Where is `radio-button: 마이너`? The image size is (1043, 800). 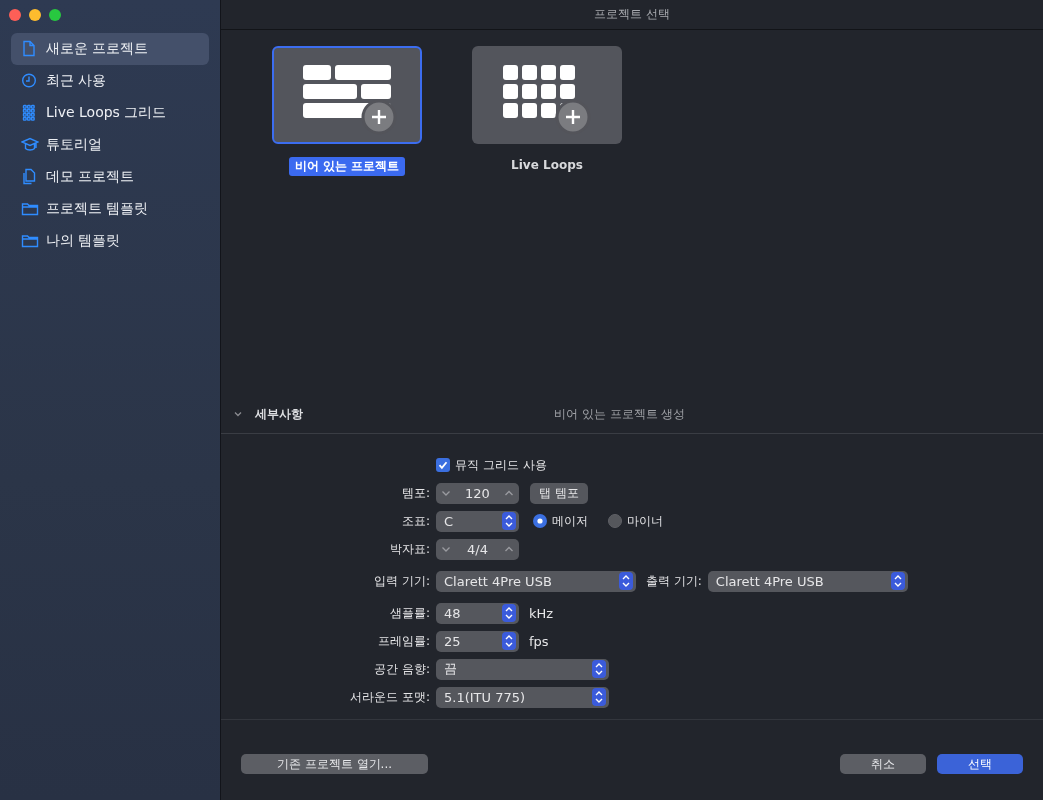
radio-button: 마이너 is located at coordinates (635, 521).